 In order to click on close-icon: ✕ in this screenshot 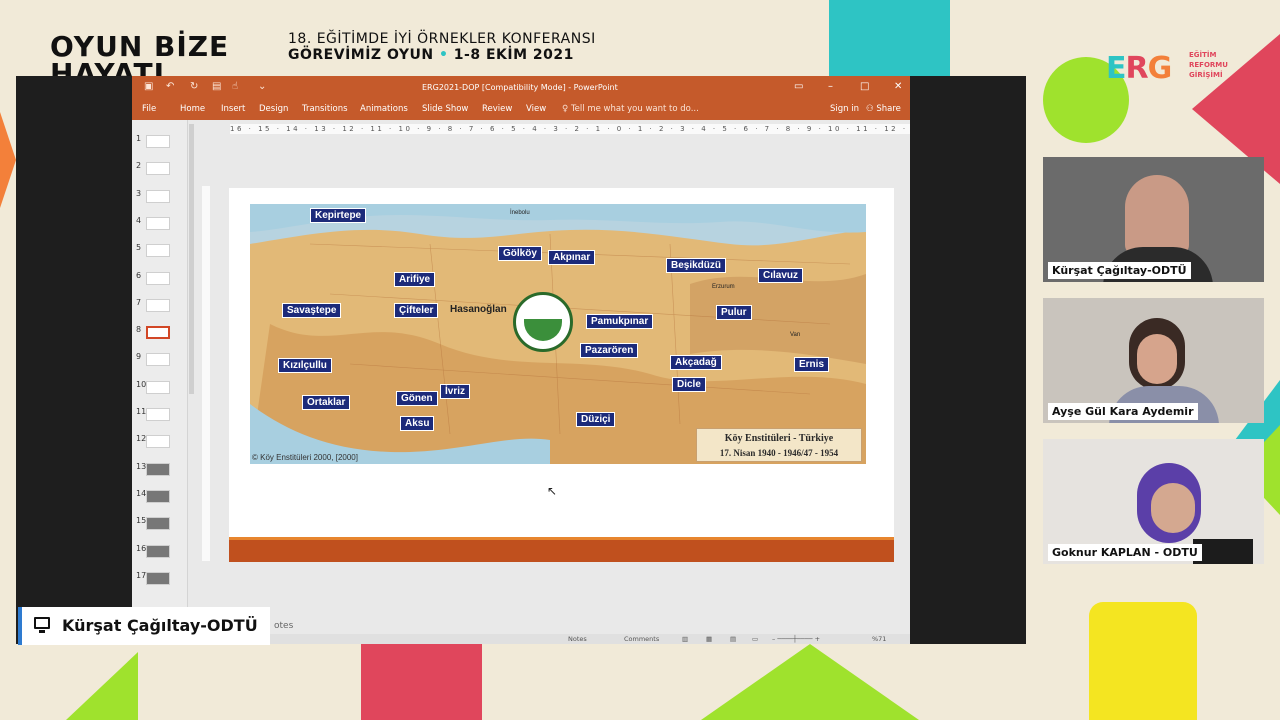, I will do `click(898, 86)`.